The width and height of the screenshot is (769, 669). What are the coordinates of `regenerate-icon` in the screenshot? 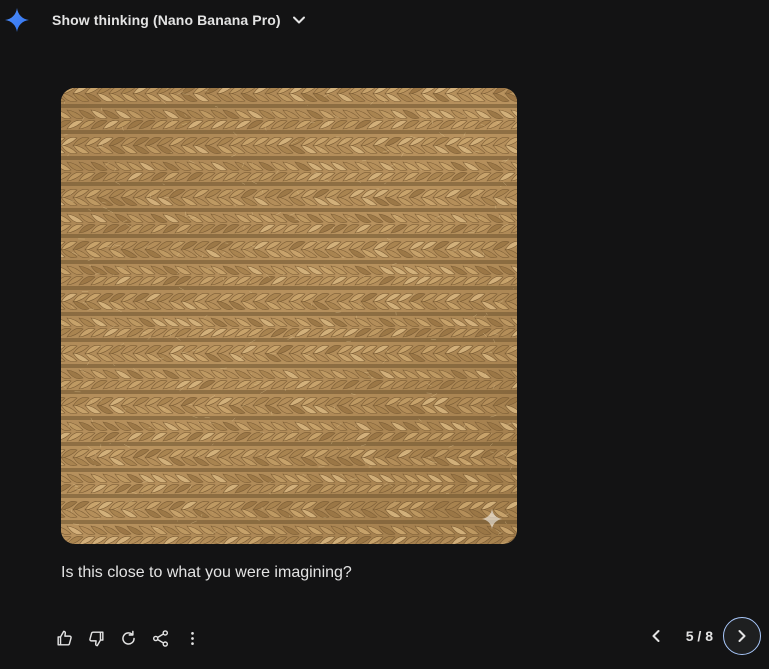 It's located at (128, 637).